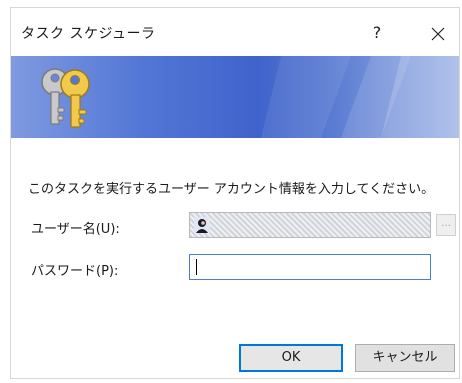 The height and width of the screenshot is (383, 462). What do you see at coordinates (291, 358) in the screenshot?
I see `ok-button: OK` at bounding box center [291, 358].